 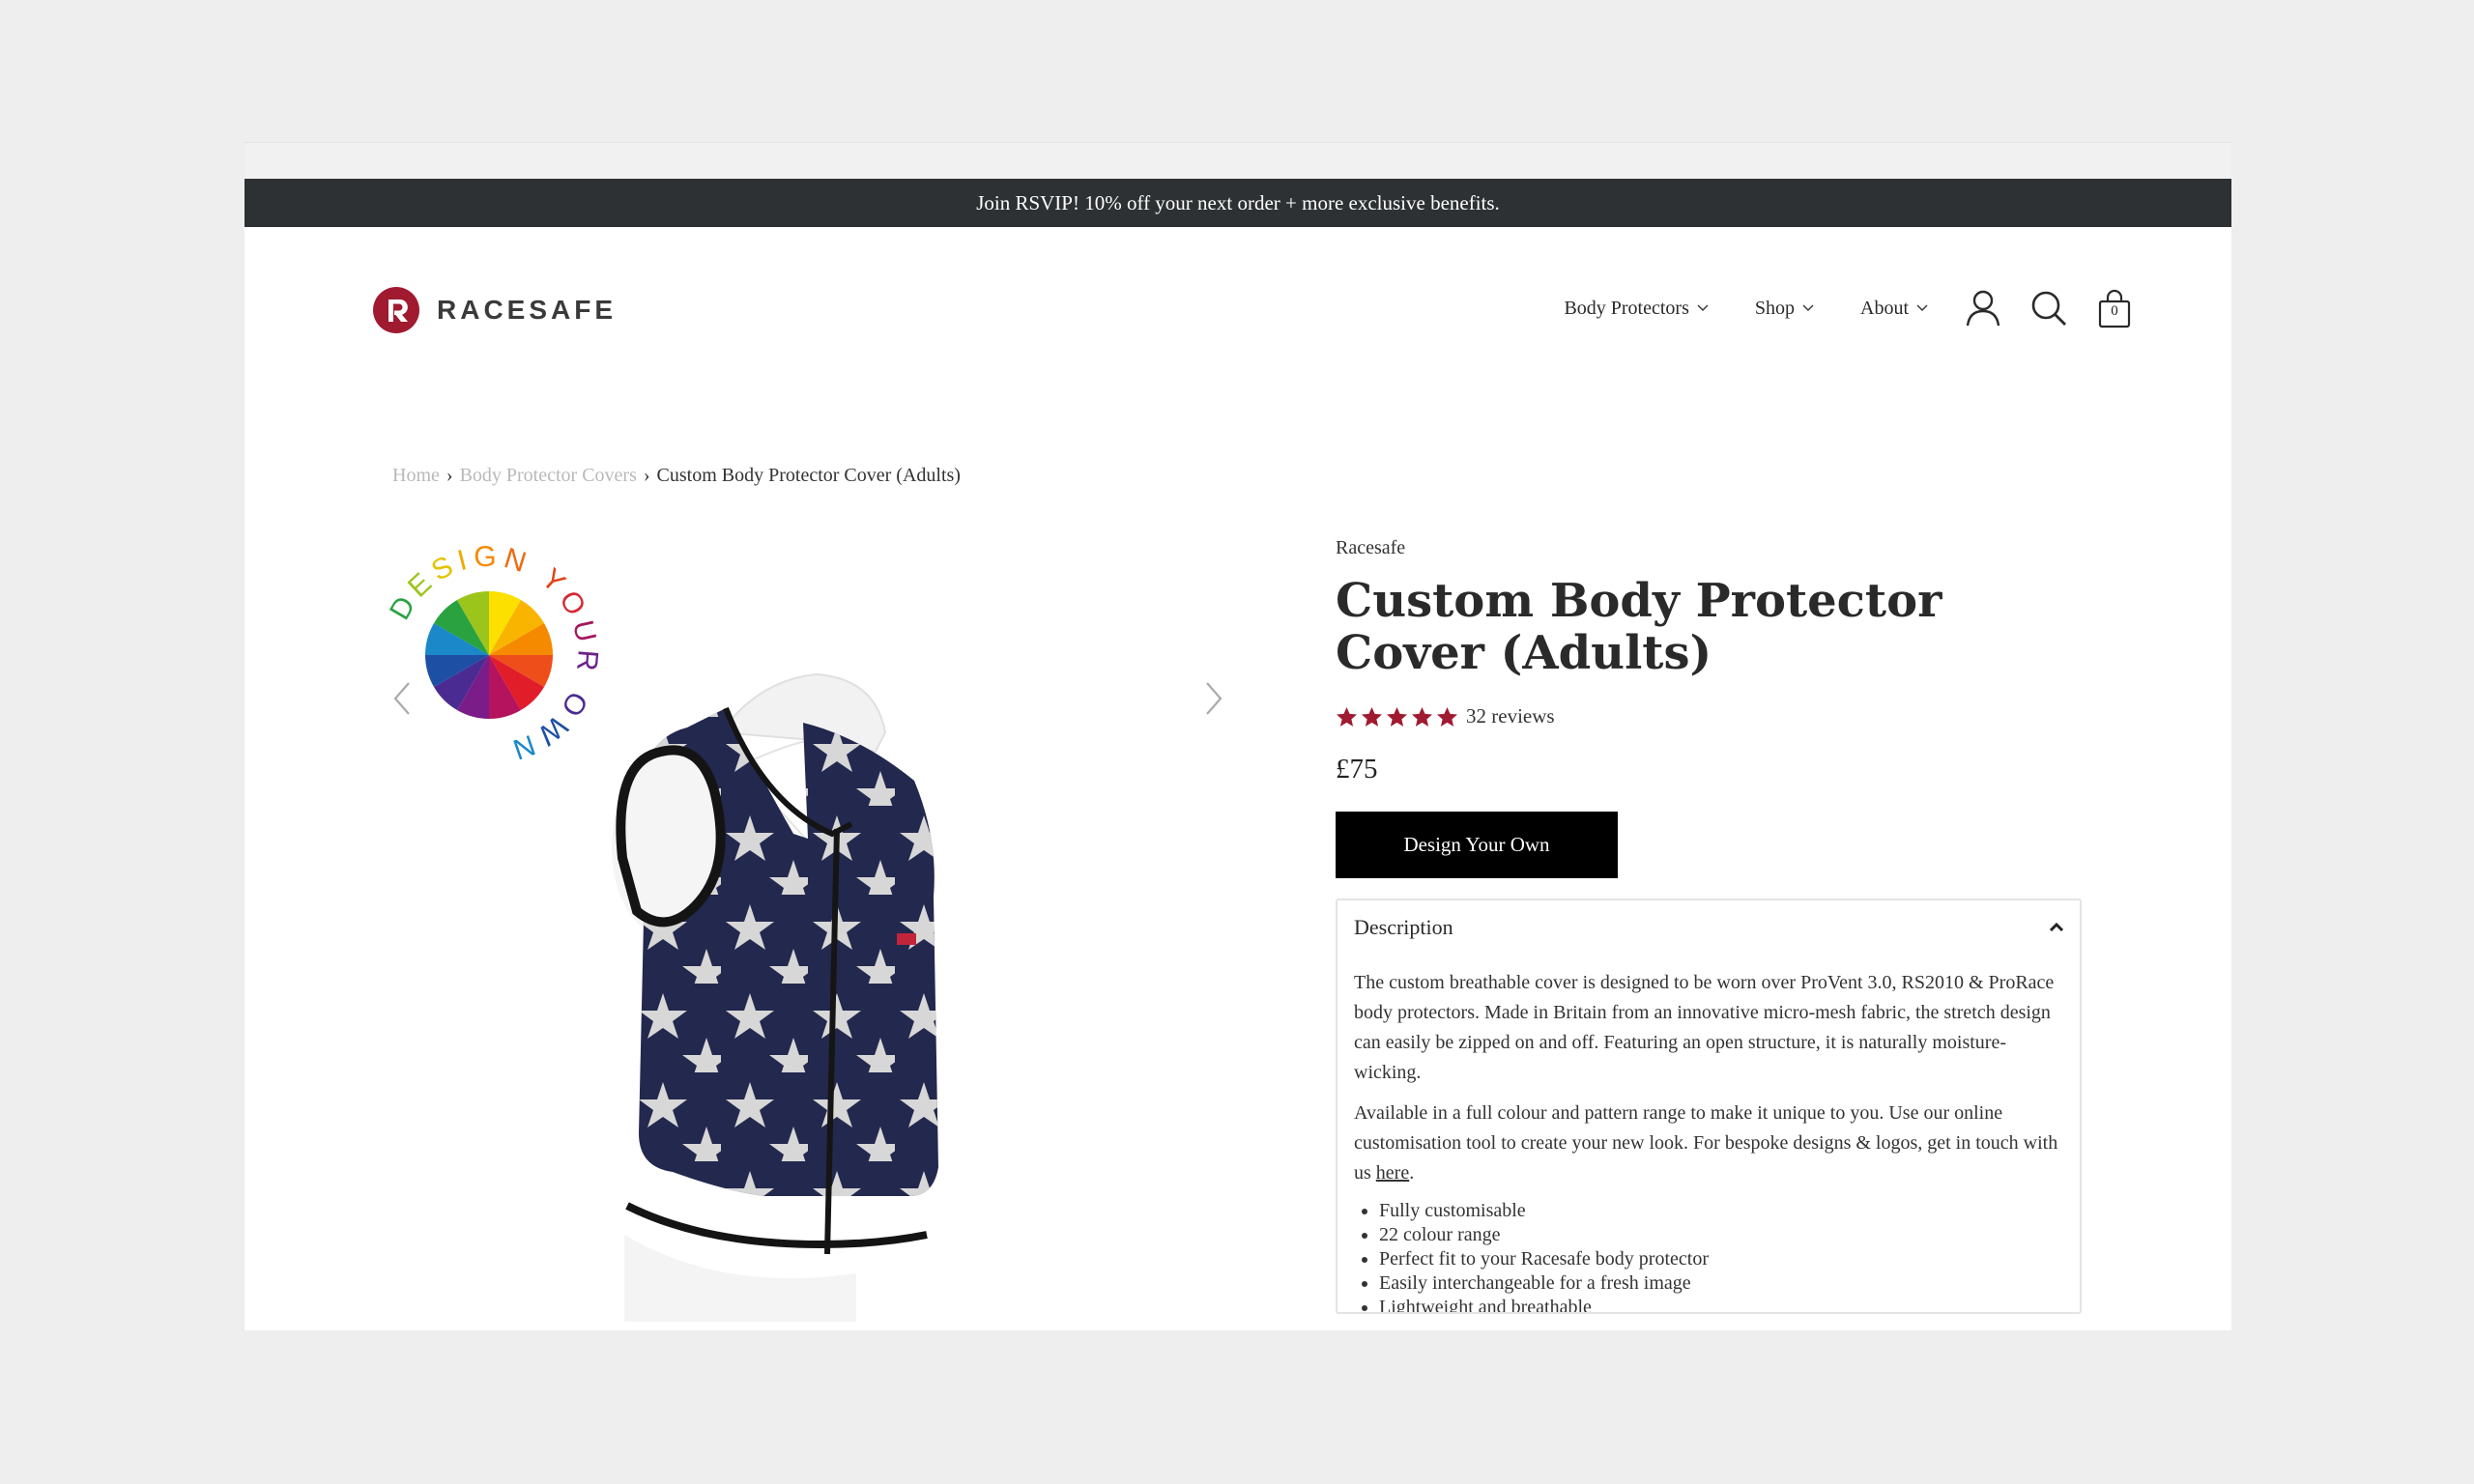 I want to click on chevron-left-icon, so click(x=402, y=699).